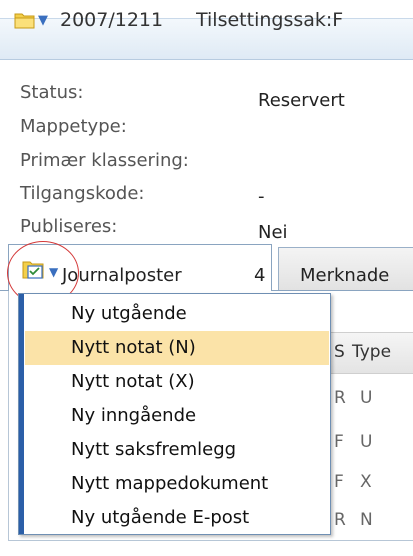  Describe the element at coordinates (260, 275) in the screenshot. I see `tab-journalposter-count: 4` at that location.